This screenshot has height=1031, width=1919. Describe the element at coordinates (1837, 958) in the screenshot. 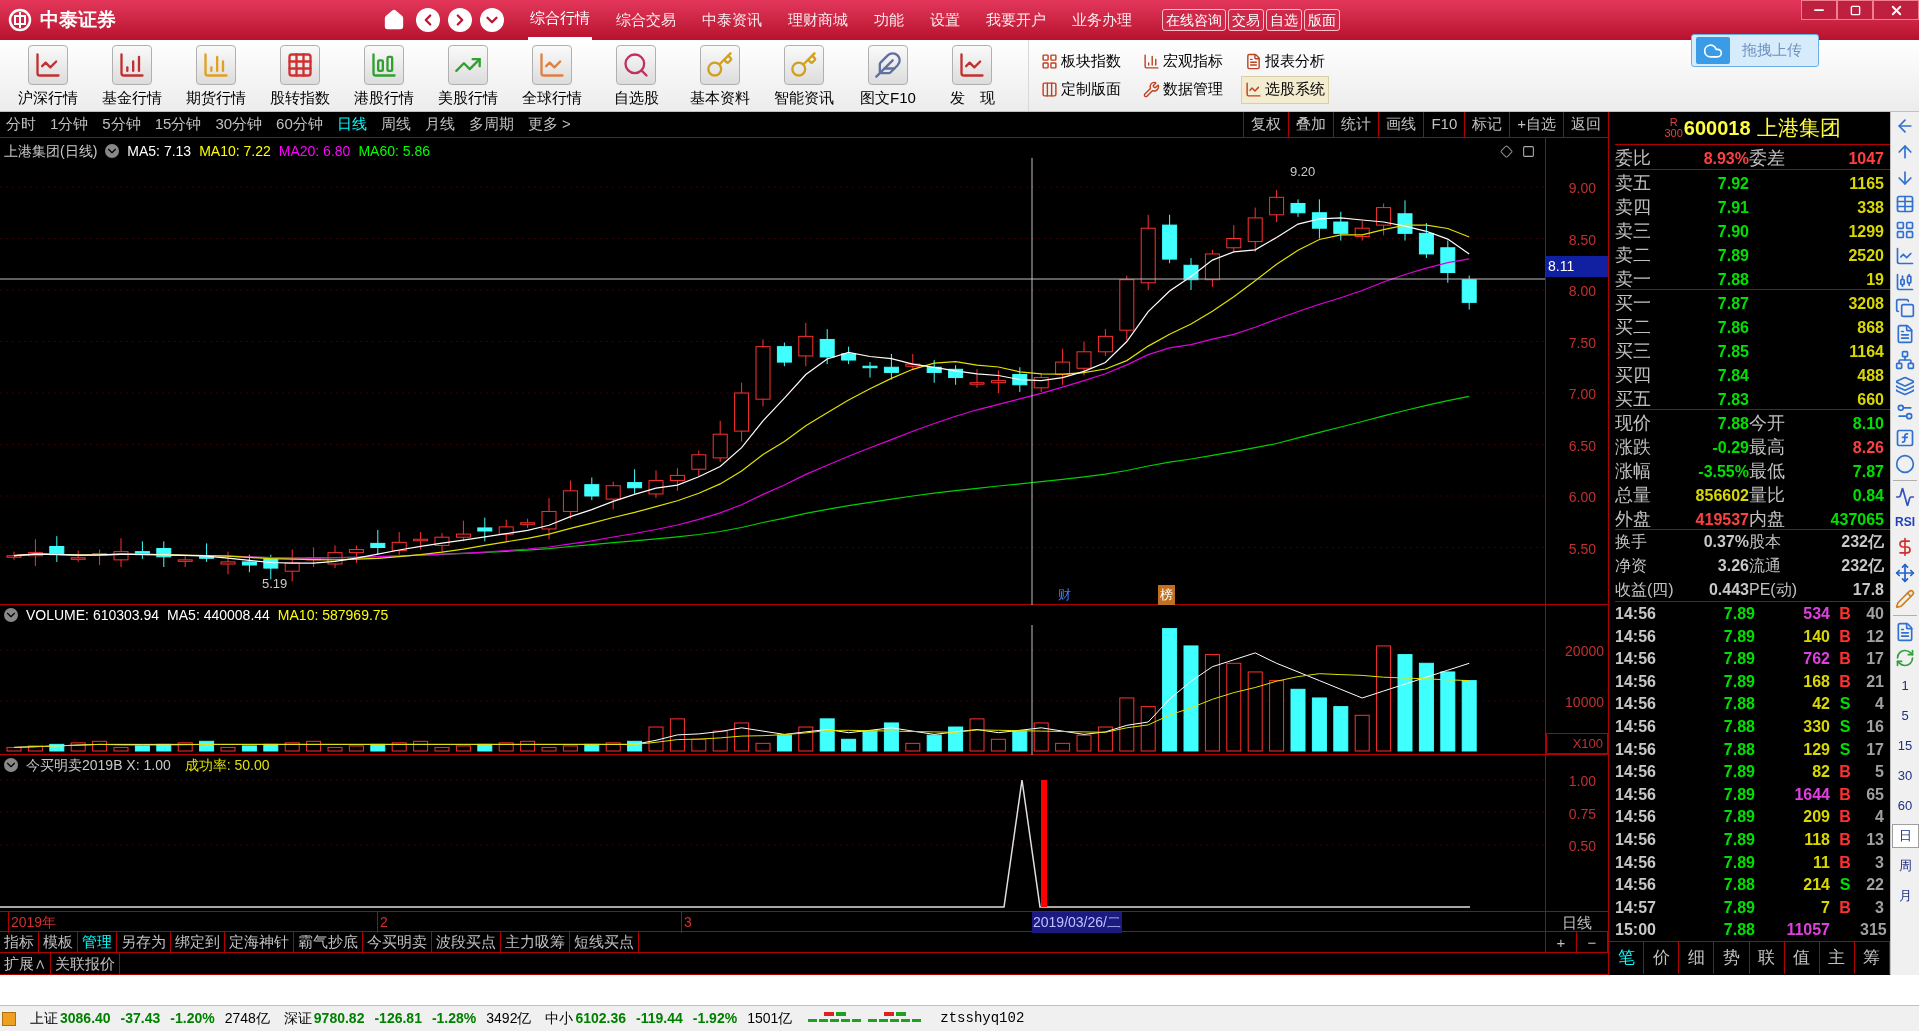

I see `detail-tab: 主` at that location.